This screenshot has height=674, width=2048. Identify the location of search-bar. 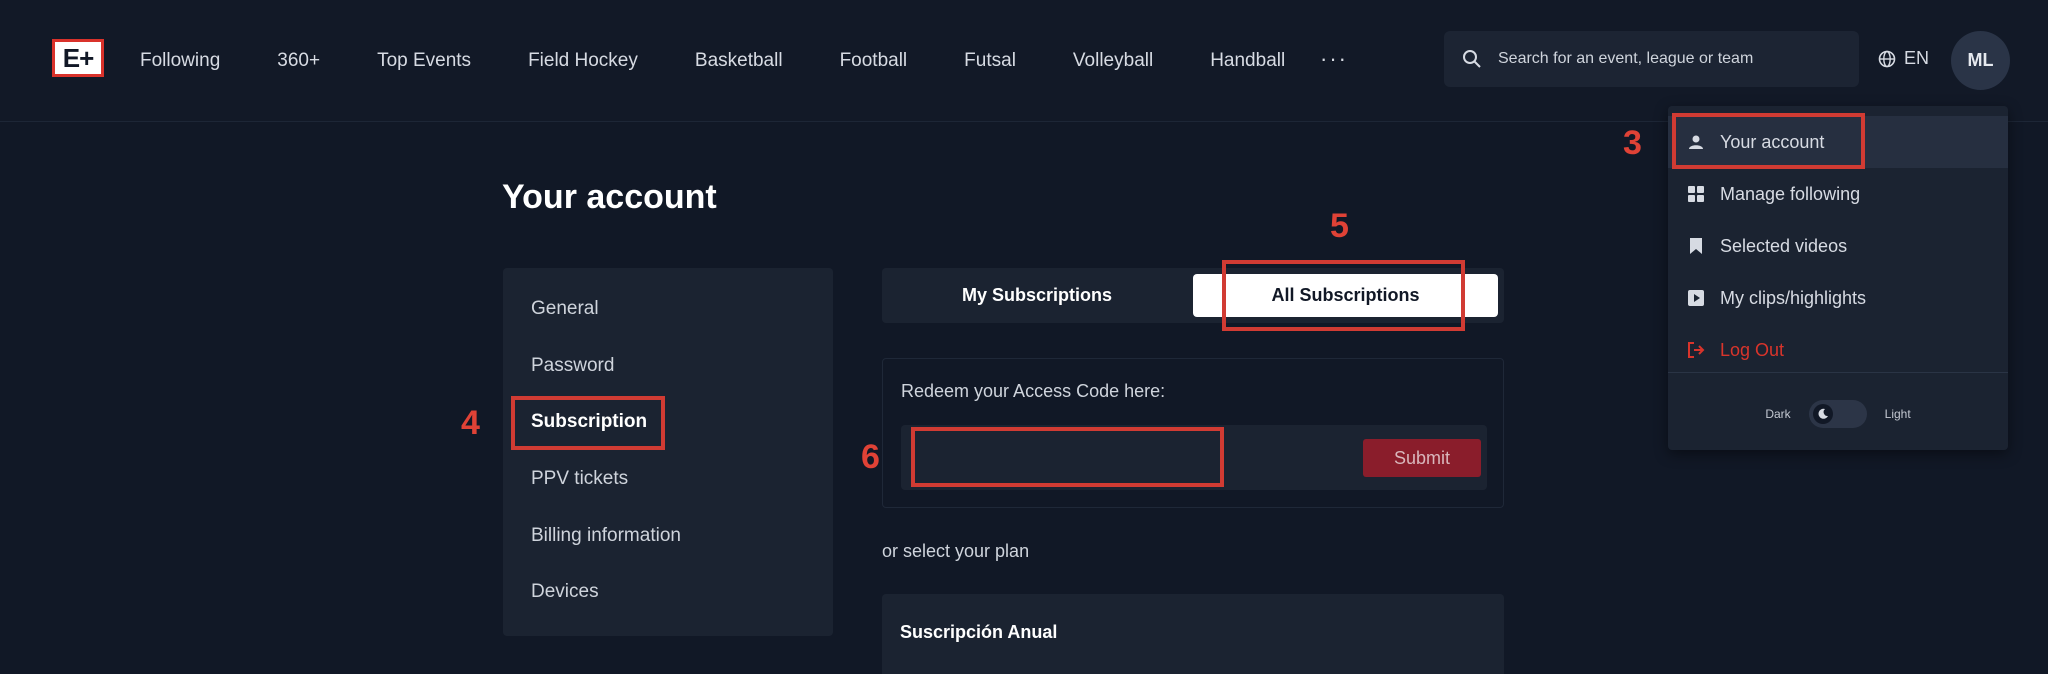
(1651, 59).